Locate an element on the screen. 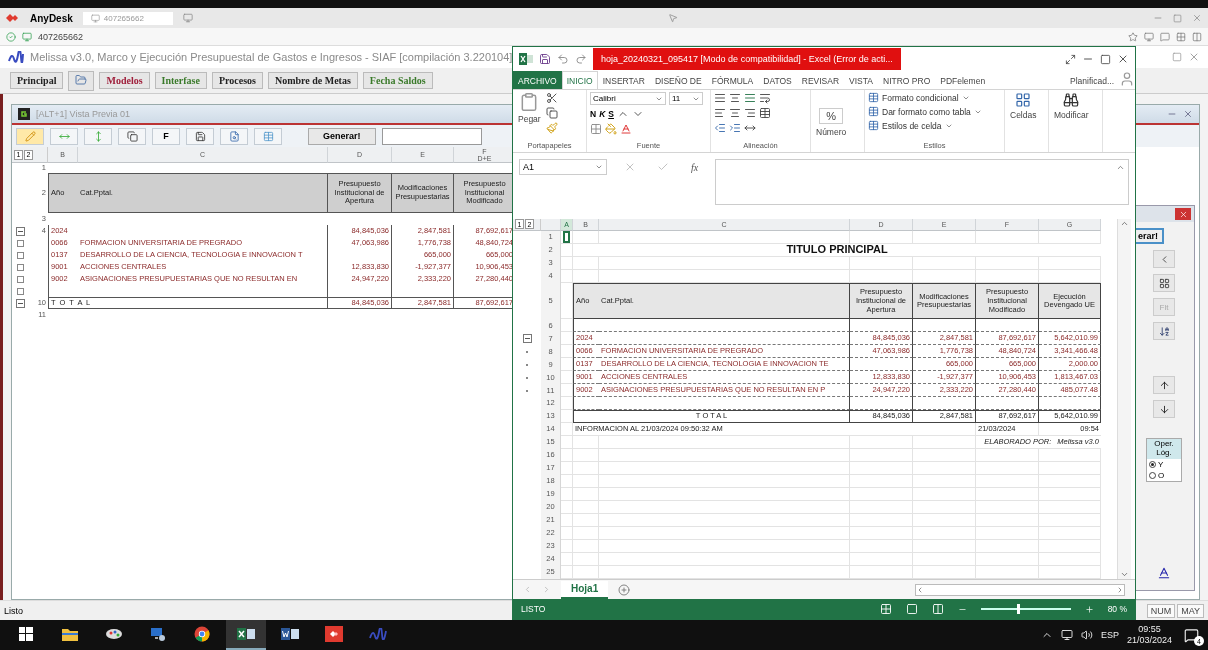 This screenshot has width=1208, height=650. star-icon is located at coordinates (1133, 36).